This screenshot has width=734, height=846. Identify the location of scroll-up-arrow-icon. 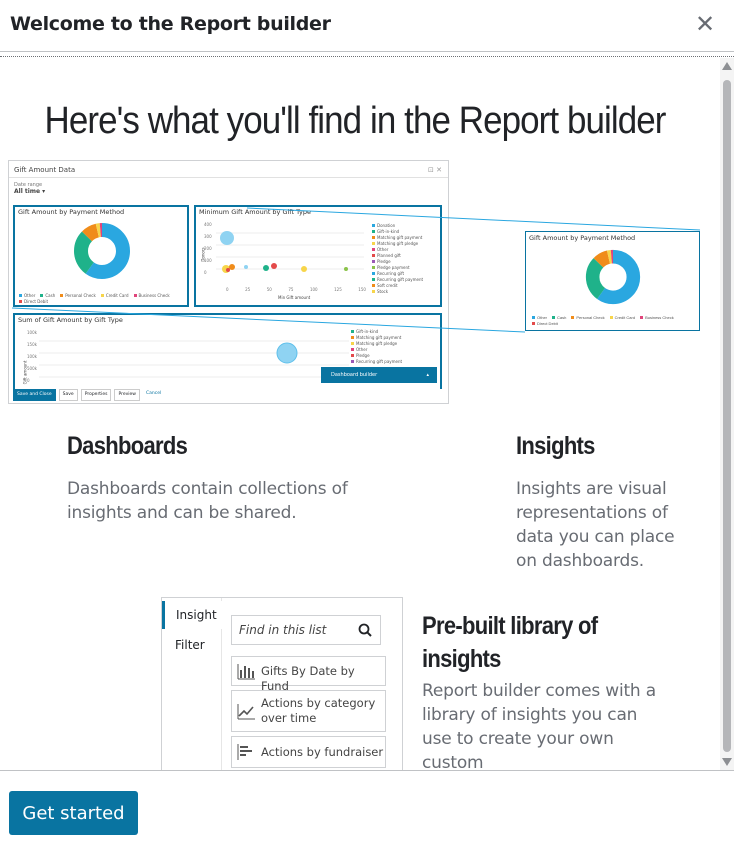
(727, 66).